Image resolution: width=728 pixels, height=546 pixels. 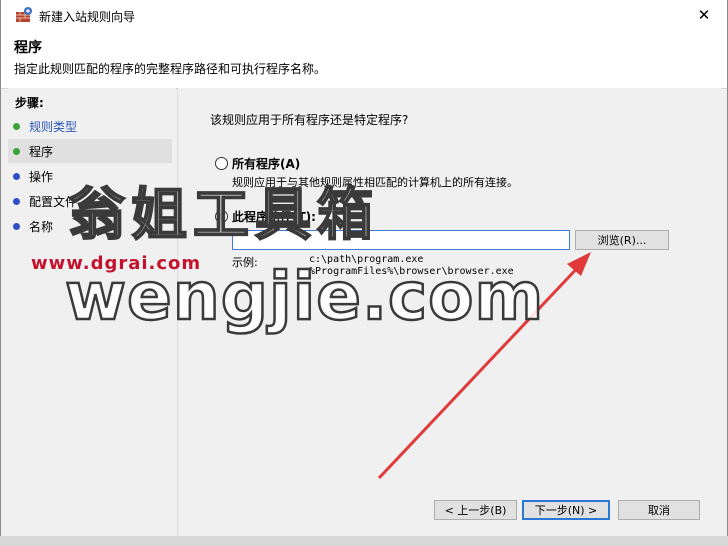 I want to click on next-button: 下一步(N) >, so click(x=566, y=510).